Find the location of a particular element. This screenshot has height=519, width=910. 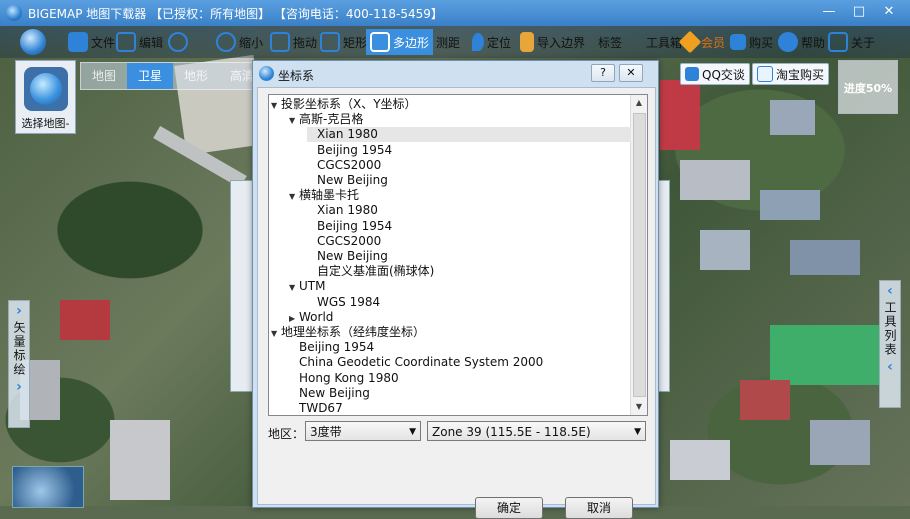

dialog-help-button: ? is located at coordinates (603, 73).